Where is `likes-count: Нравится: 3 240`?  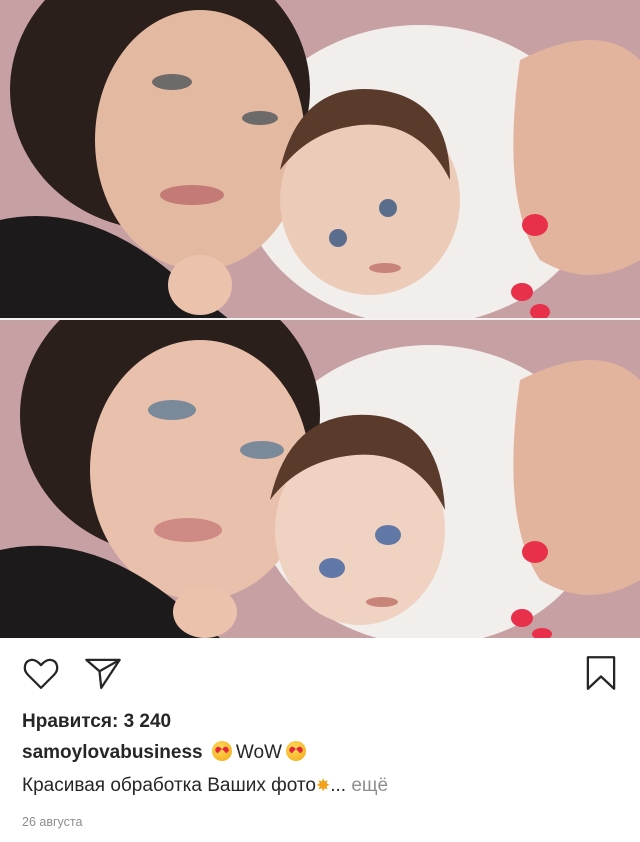
likes-count: Нравится: 3 240 is located at coordinates (96, 722).